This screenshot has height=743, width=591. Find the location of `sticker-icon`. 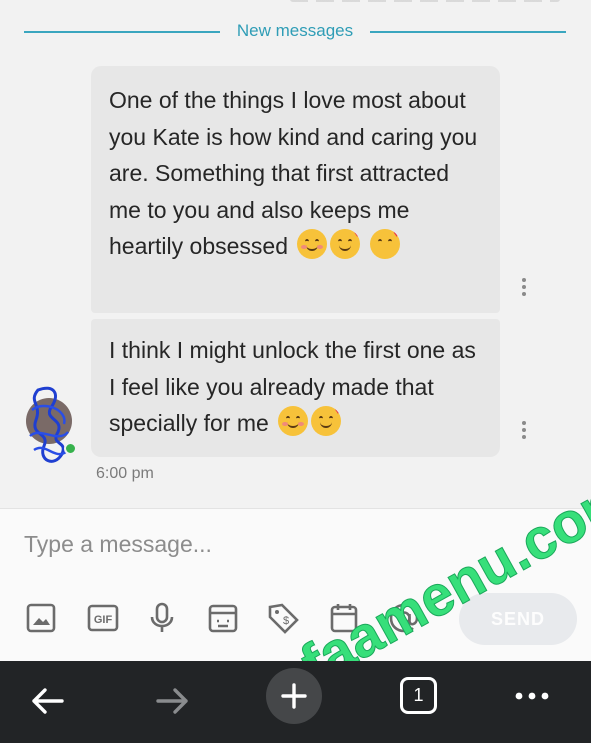

sticker-icon is located at coordinates (223, 618).